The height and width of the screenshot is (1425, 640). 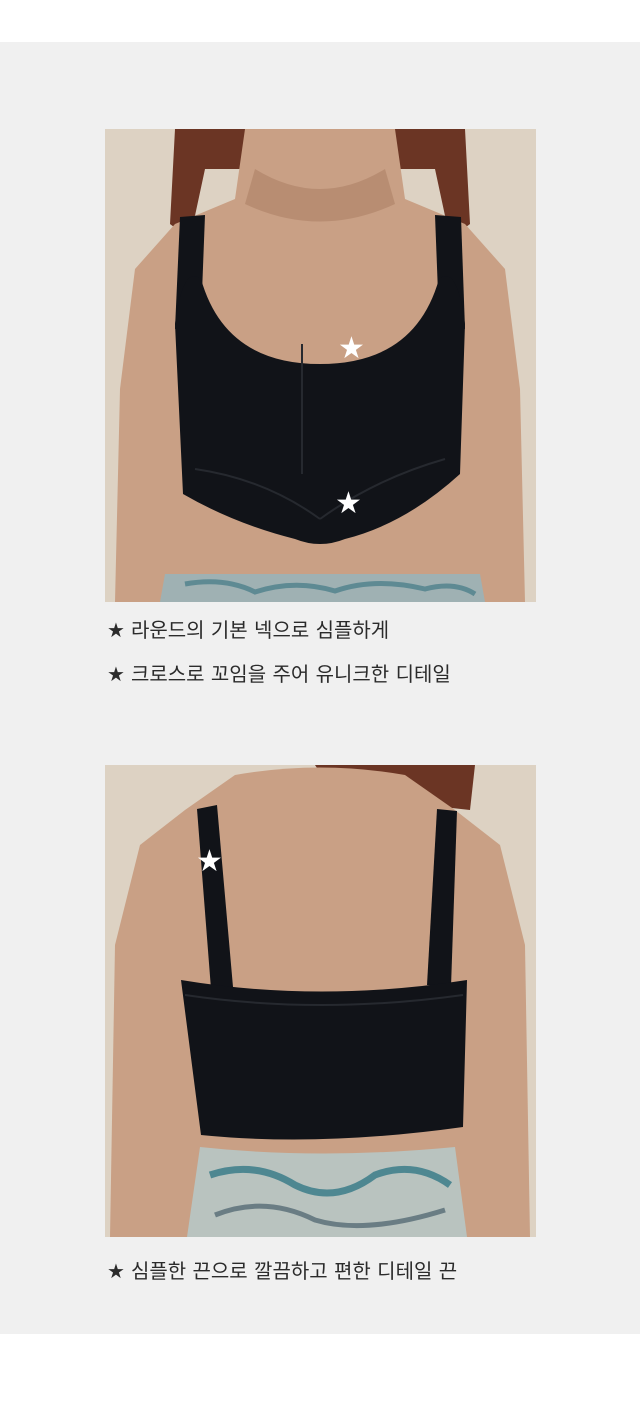 I want to click on back-caption-1: ★ 심플한 끈으로 깔끔하고 편한 디테일 끈, so click(x=282, y=1271).